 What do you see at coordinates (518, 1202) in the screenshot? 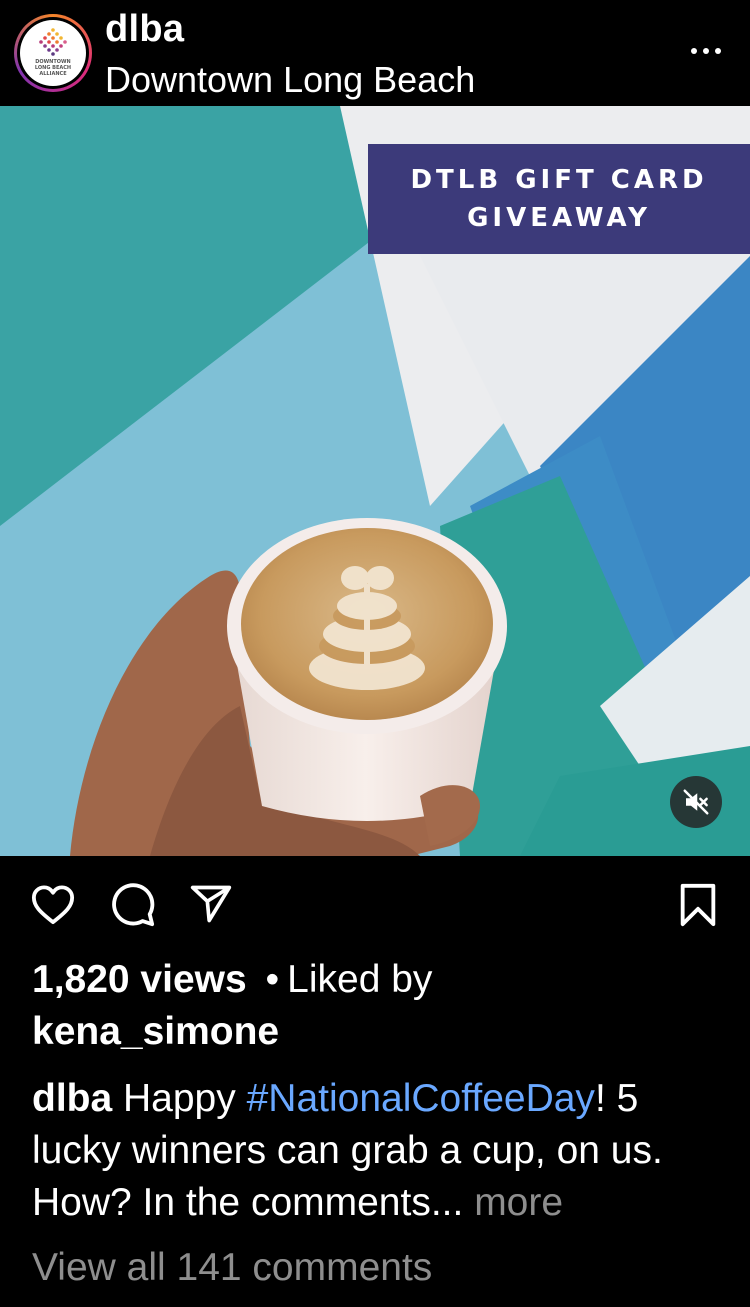
I see `caption-more-link: more` at bounding box center [518, 1202].